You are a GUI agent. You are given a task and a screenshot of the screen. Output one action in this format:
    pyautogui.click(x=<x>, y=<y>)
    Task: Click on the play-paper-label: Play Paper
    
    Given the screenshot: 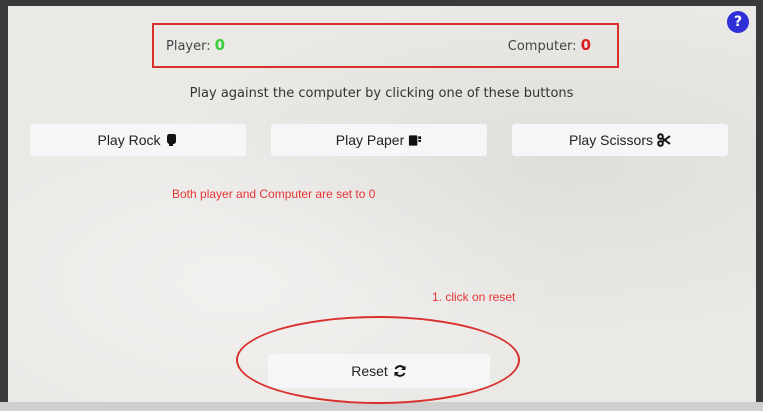 What is the action you would take?
    pyautogui.click(x=370, y=140)
    